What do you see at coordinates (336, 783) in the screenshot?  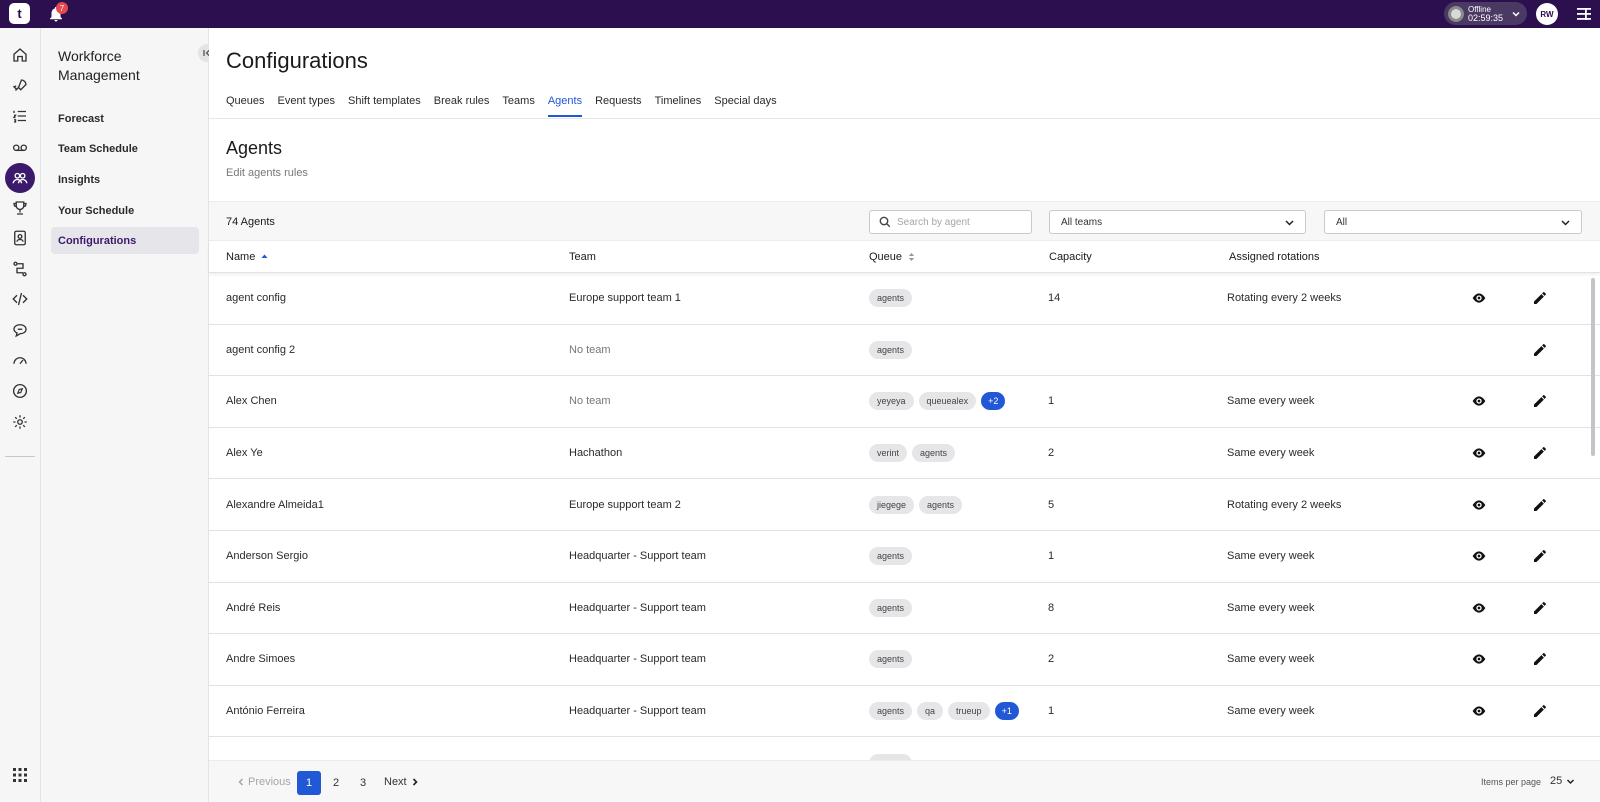 I see `page-2-button: 2` at bounding box center [336, 783].